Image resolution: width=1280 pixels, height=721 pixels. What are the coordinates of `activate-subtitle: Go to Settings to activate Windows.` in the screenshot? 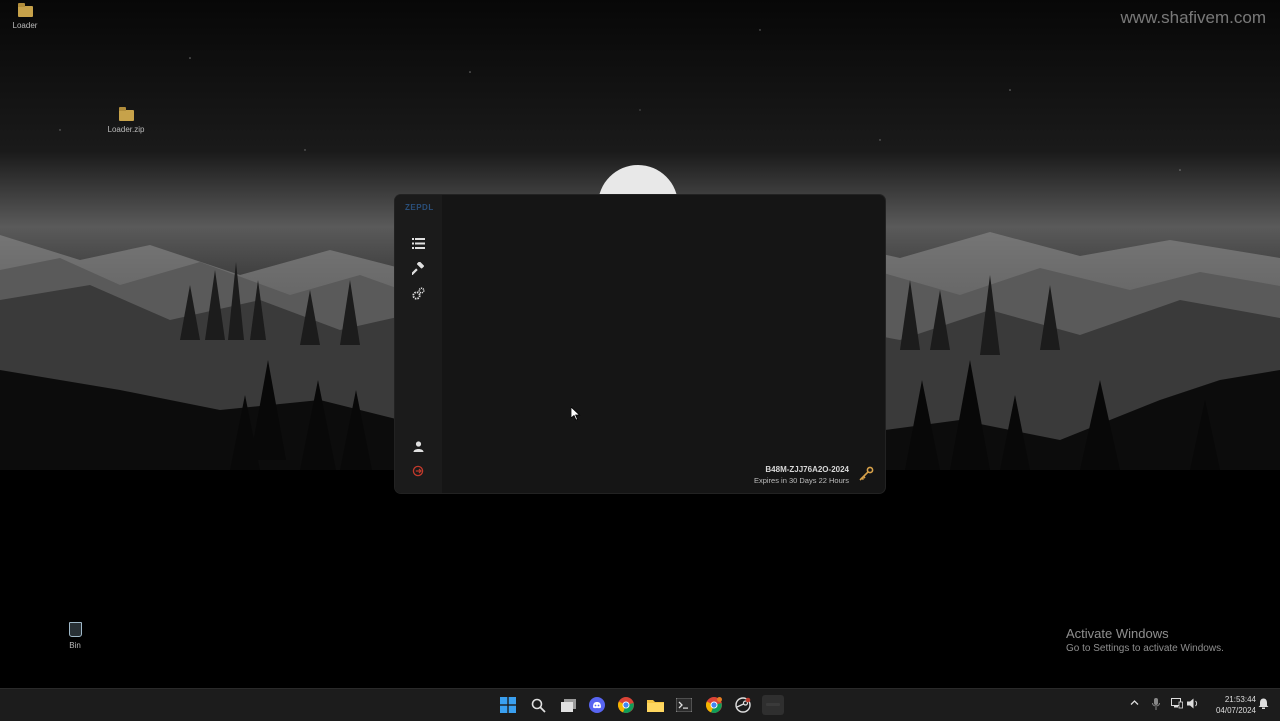 It's located at (1145, 648).